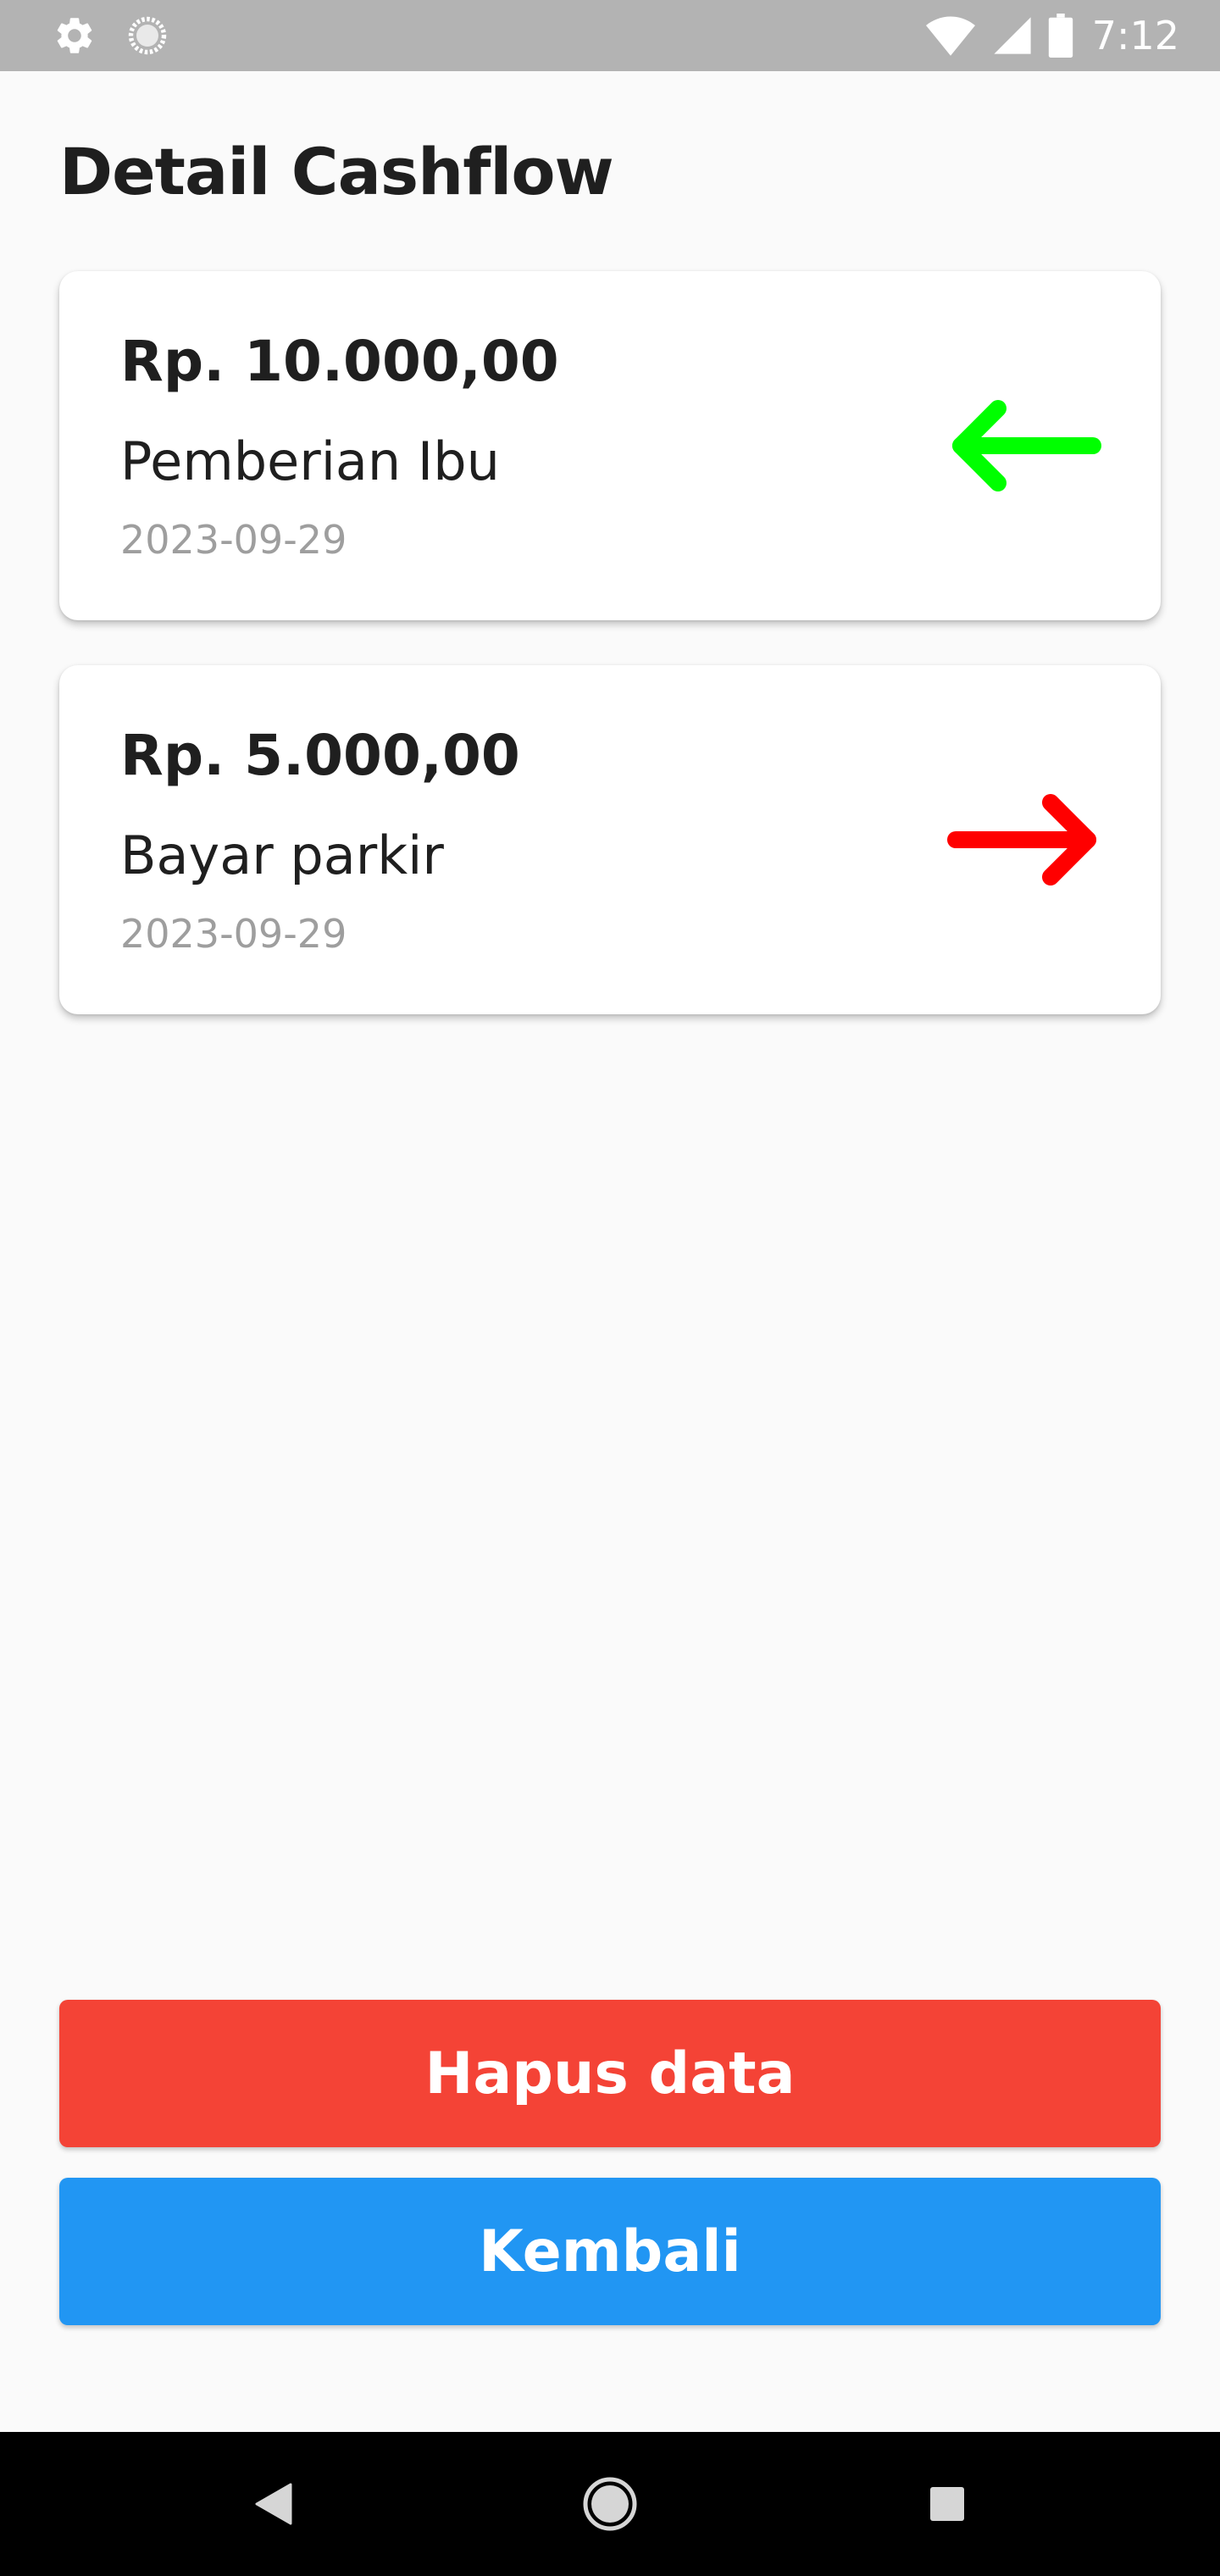 This screenshot has width=1220, height=2576. Describe the element at coordinates (1135, 35) in the screenshot. I see `status-time: 7:12` at that location.